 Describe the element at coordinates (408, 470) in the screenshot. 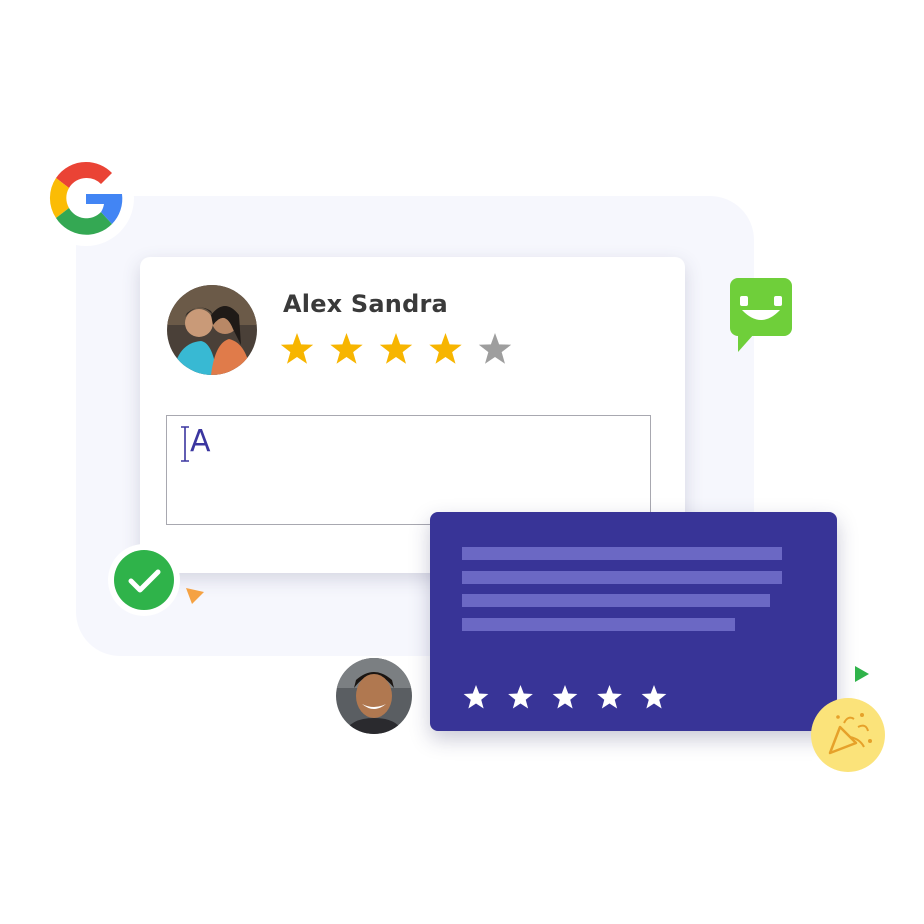

I see `review-text-input` at that location.